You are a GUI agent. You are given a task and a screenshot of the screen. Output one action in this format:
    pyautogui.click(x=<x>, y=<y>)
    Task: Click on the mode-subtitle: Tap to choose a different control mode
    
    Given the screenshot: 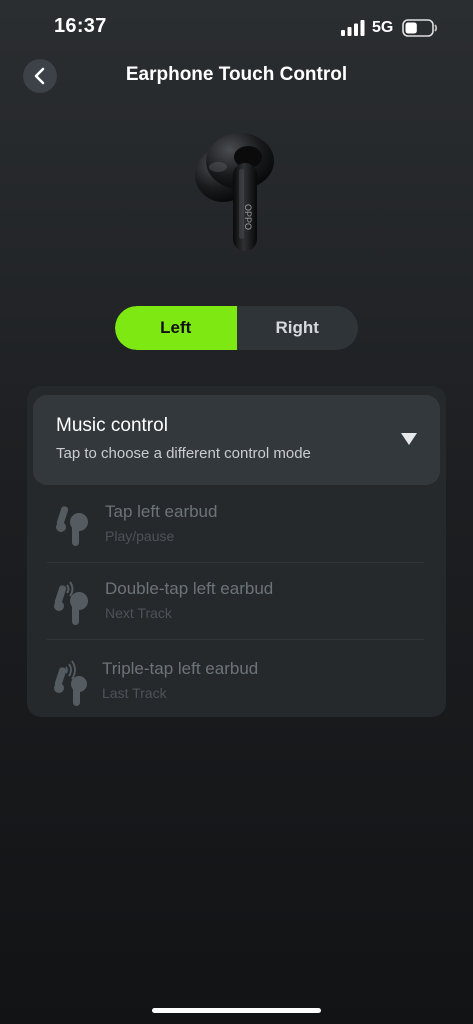 What is the action you would take?
    pyautogui.click(x=183, y=453)
    